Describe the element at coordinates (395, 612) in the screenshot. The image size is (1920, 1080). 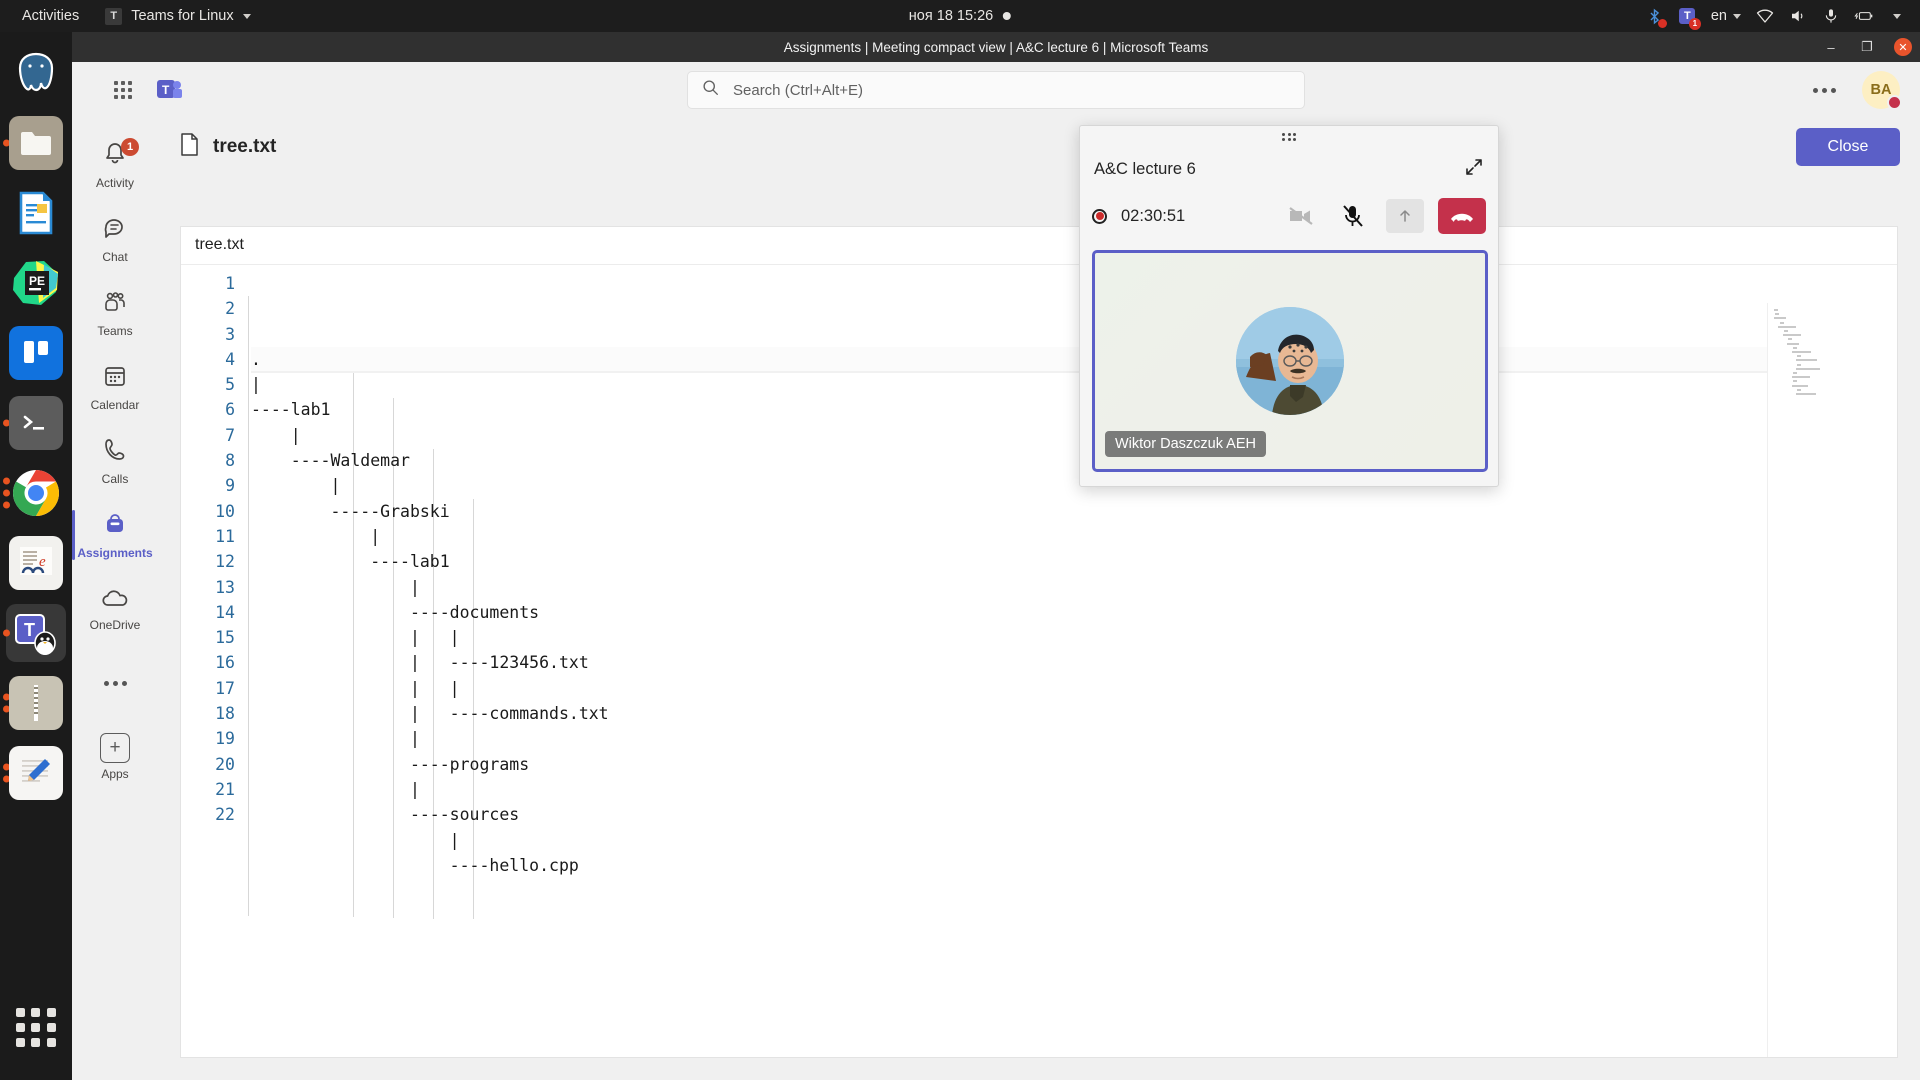
I see `code-line: ----documents` at that location.